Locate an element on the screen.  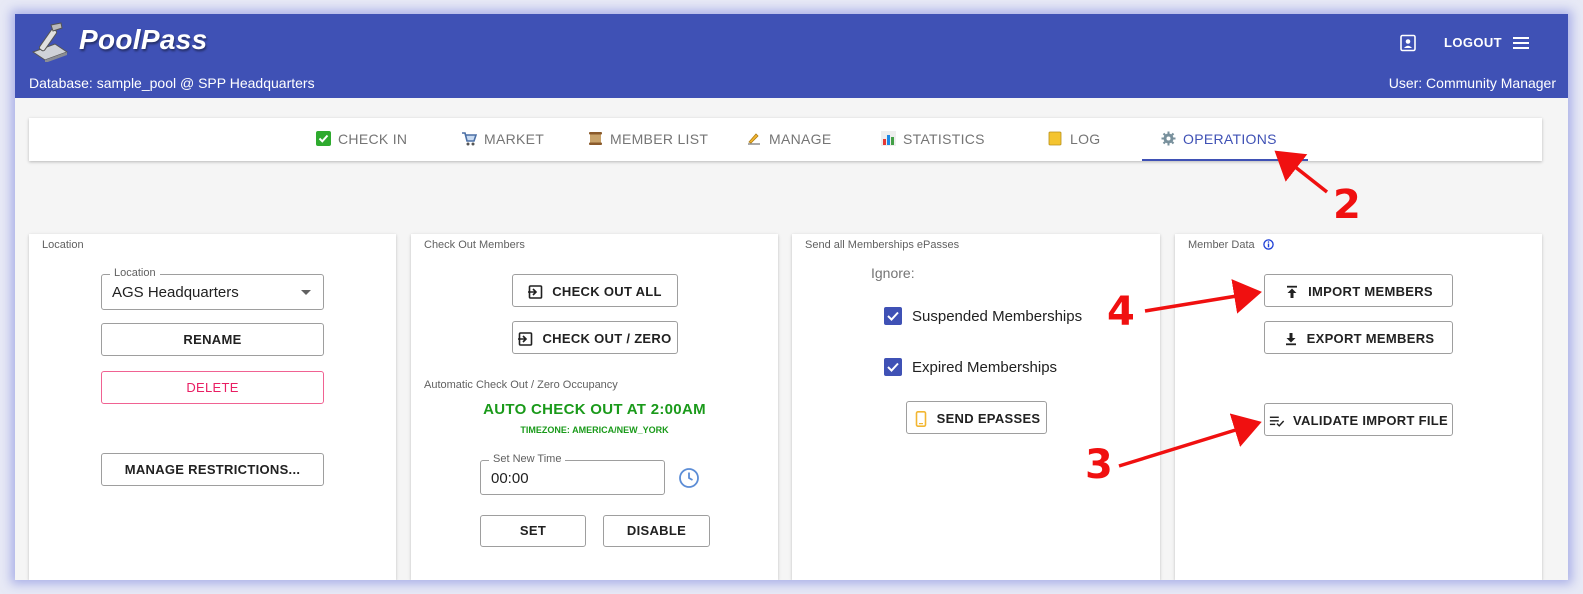
arrow-to-operations-tab is located at coordinates (1301, 172).